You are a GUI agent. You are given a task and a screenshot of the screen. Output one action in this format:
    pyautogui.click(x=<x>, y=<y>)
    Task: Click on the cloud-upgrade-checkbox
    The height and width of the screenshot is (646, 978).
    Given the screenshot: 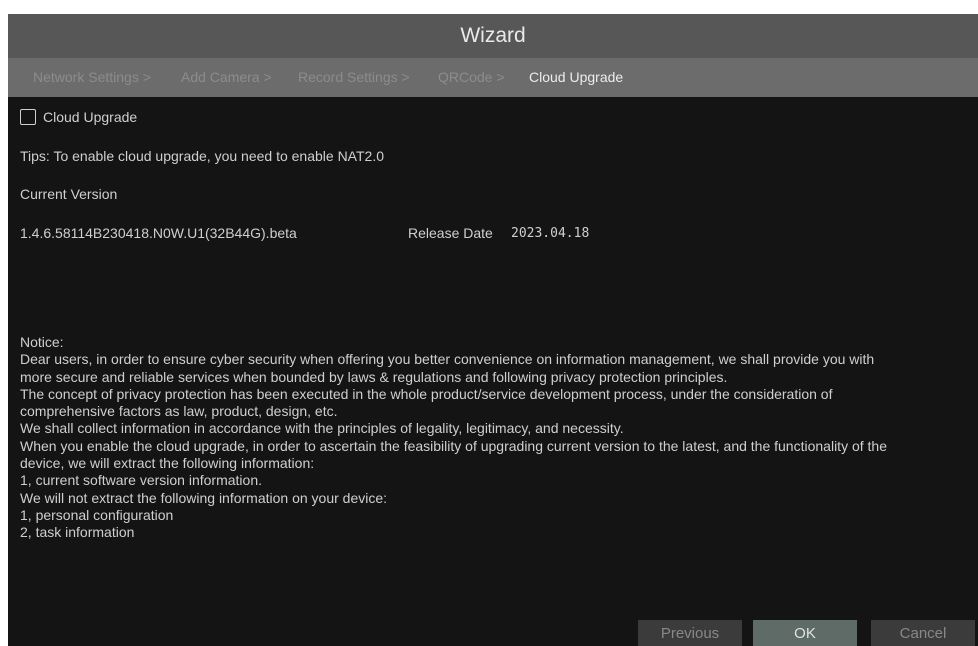 What is the action you would take?
    pyautogui.click(x=28, y=117)
    